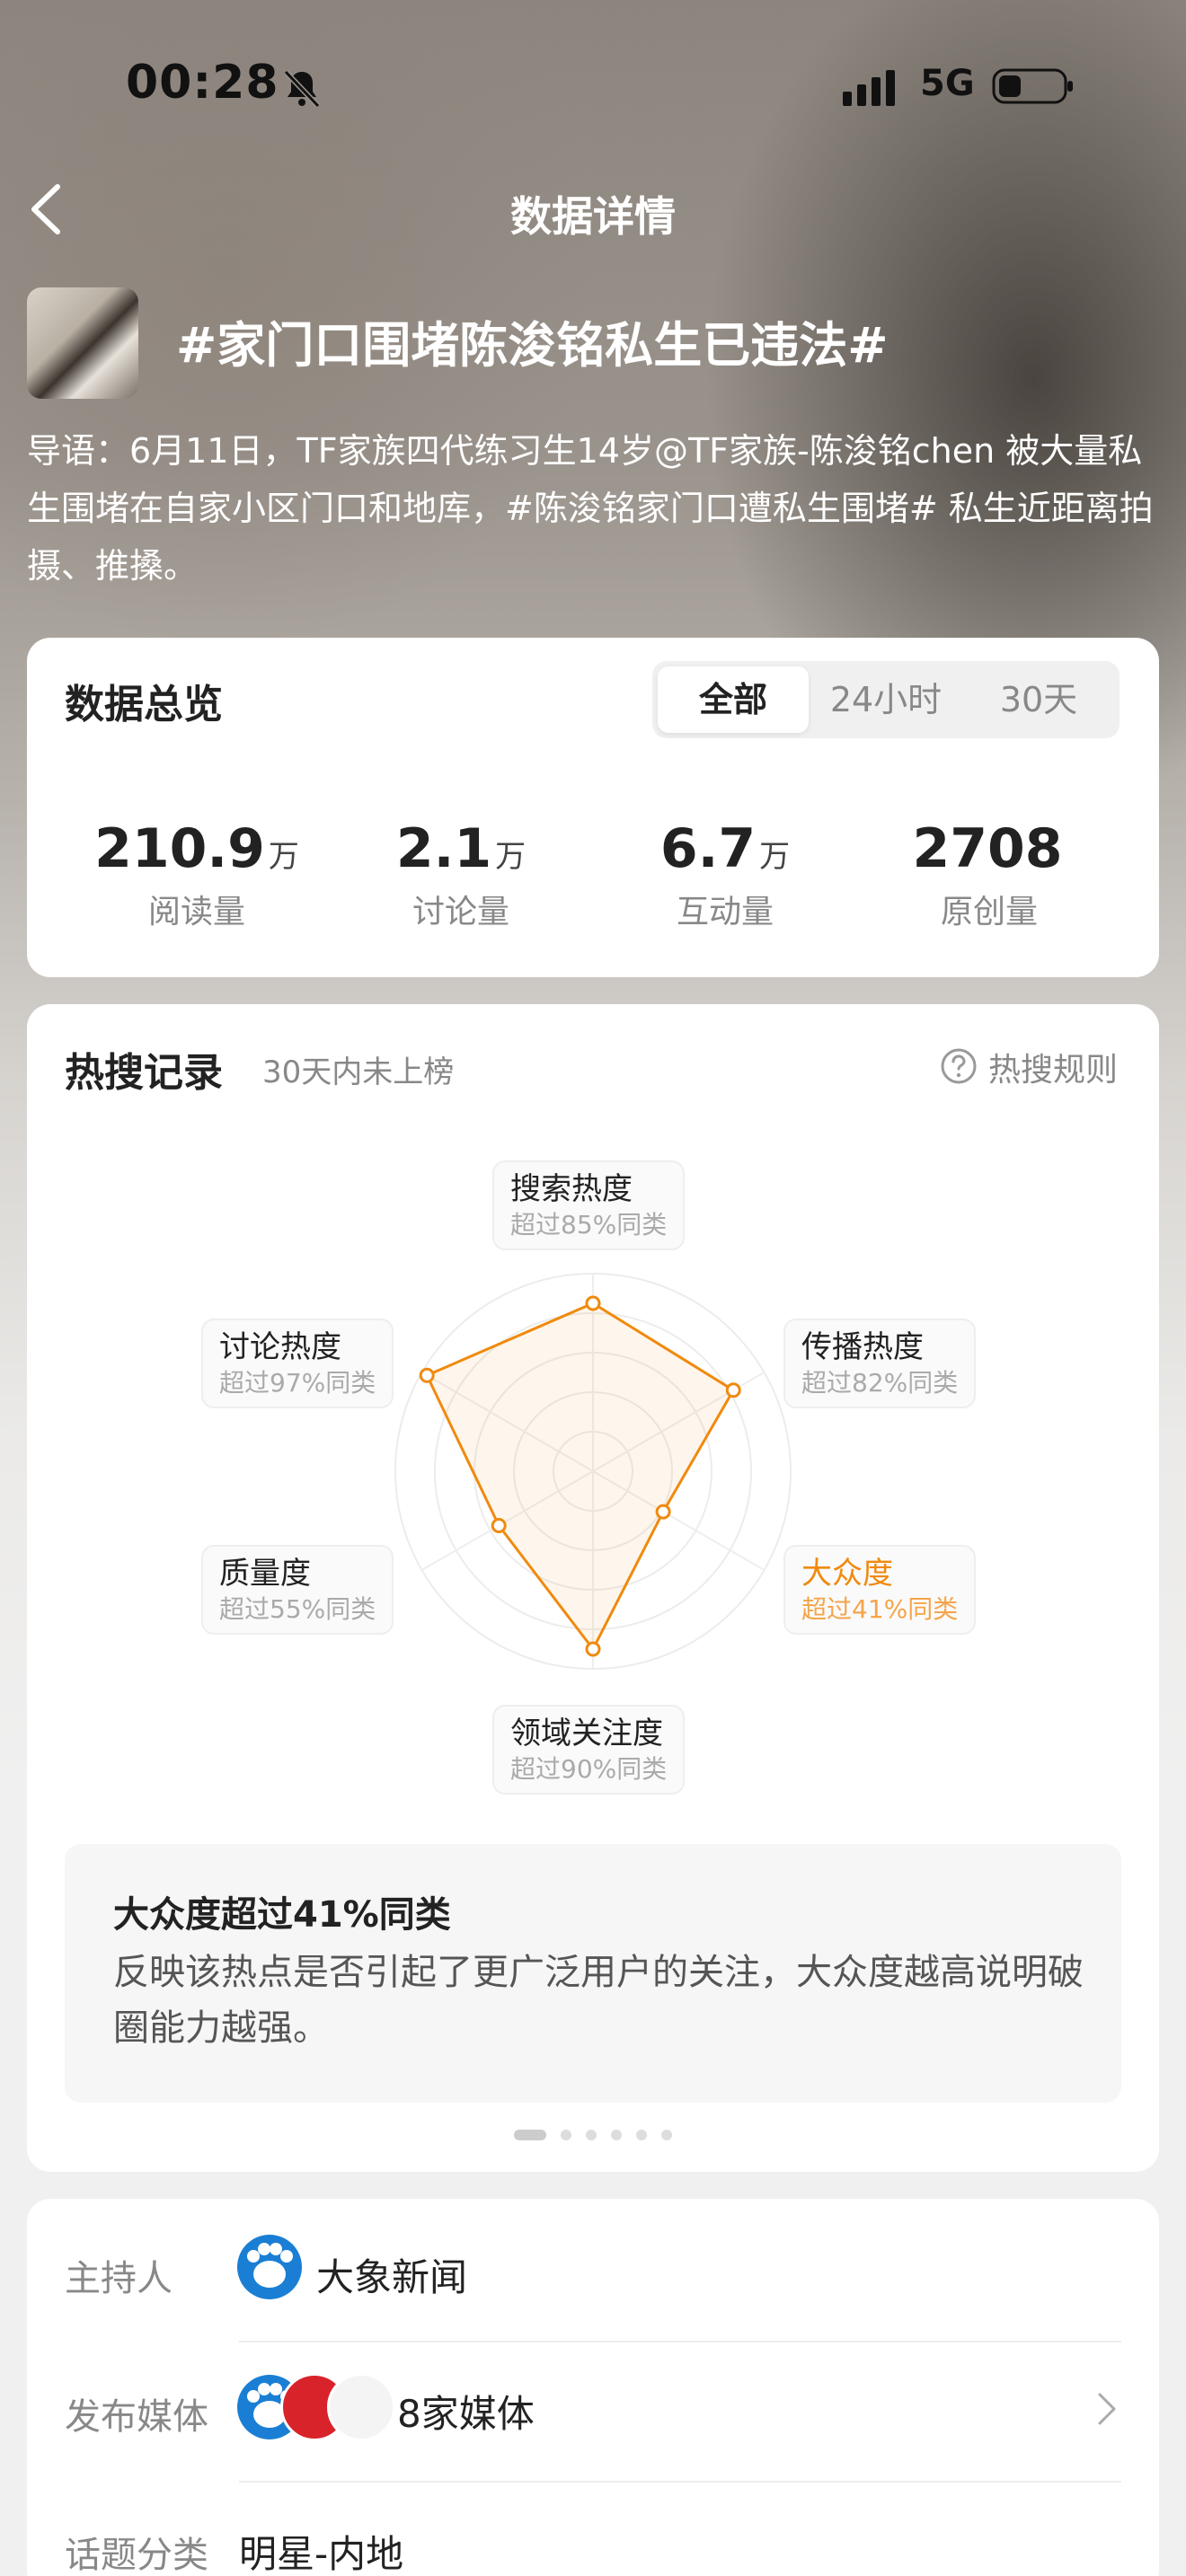 The width and height of the screenshot is (1186, 2576). Describe the element at coordinates (82, 343) in the screenshot. I see `topic-avatar` at that location.